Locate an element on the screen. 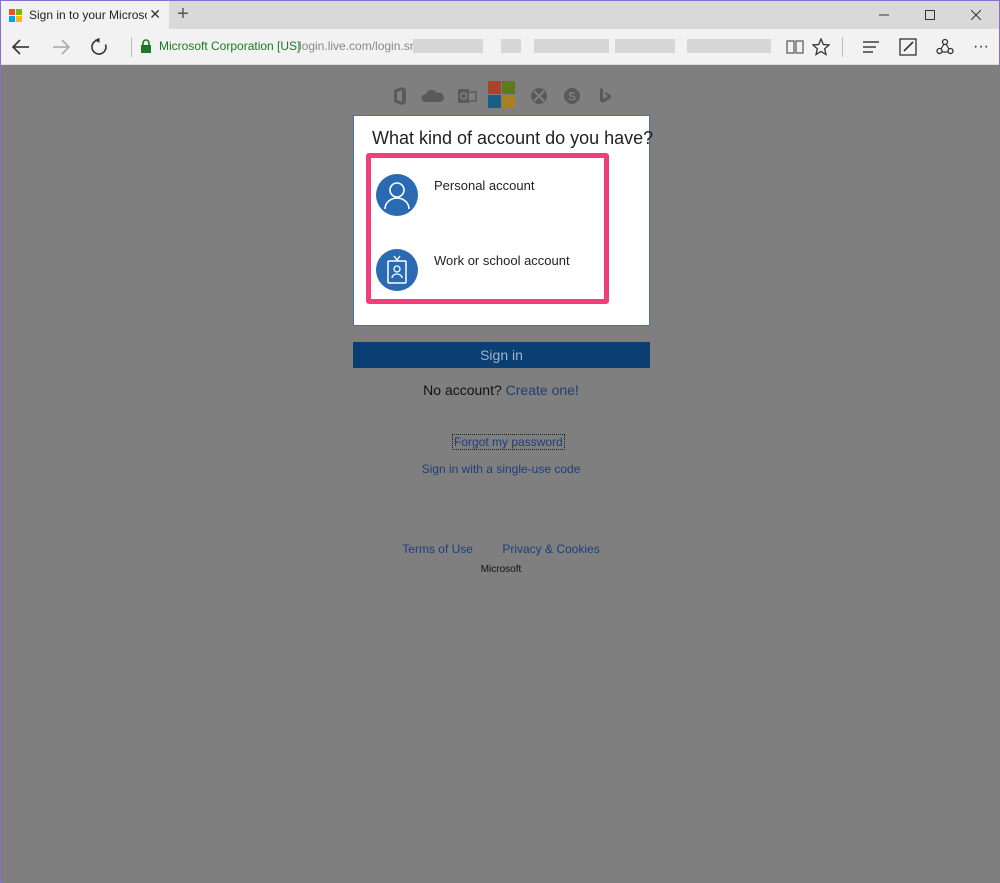 Image resolution: width=1000 pixels, height=883 pixels. no-account-text: No account? is located at coordinates (462, 390).